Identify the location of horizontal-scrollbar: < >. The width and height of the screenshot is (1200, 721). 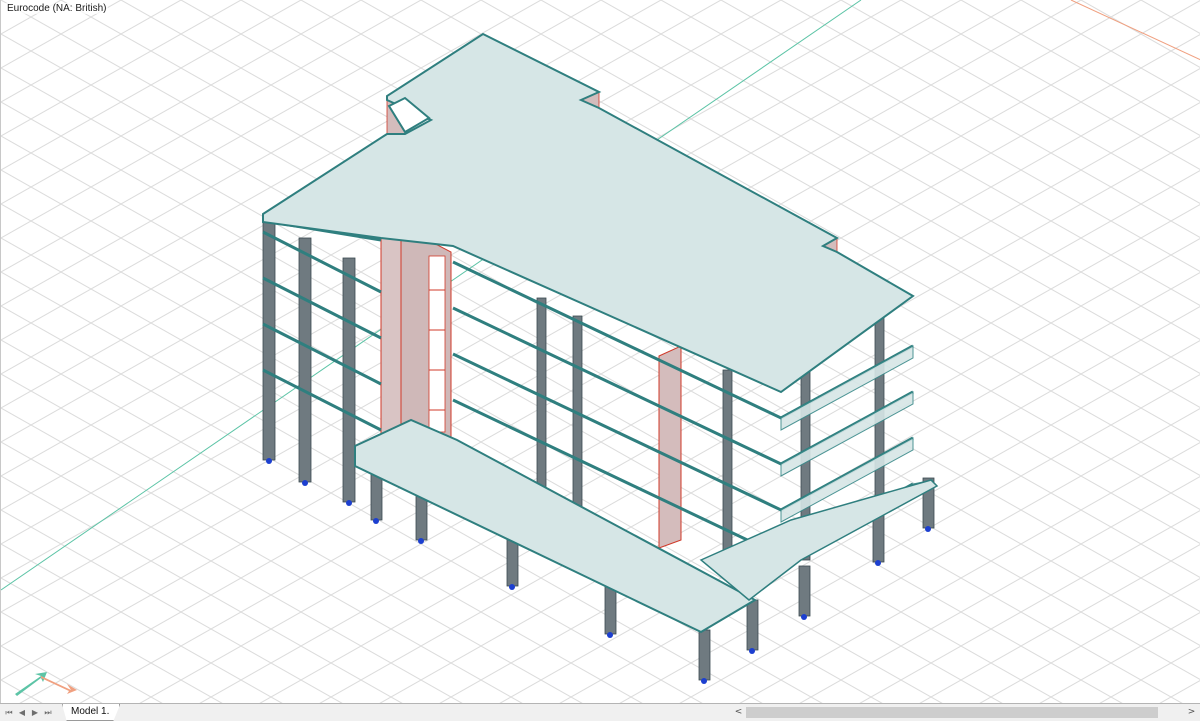
(965, 712).